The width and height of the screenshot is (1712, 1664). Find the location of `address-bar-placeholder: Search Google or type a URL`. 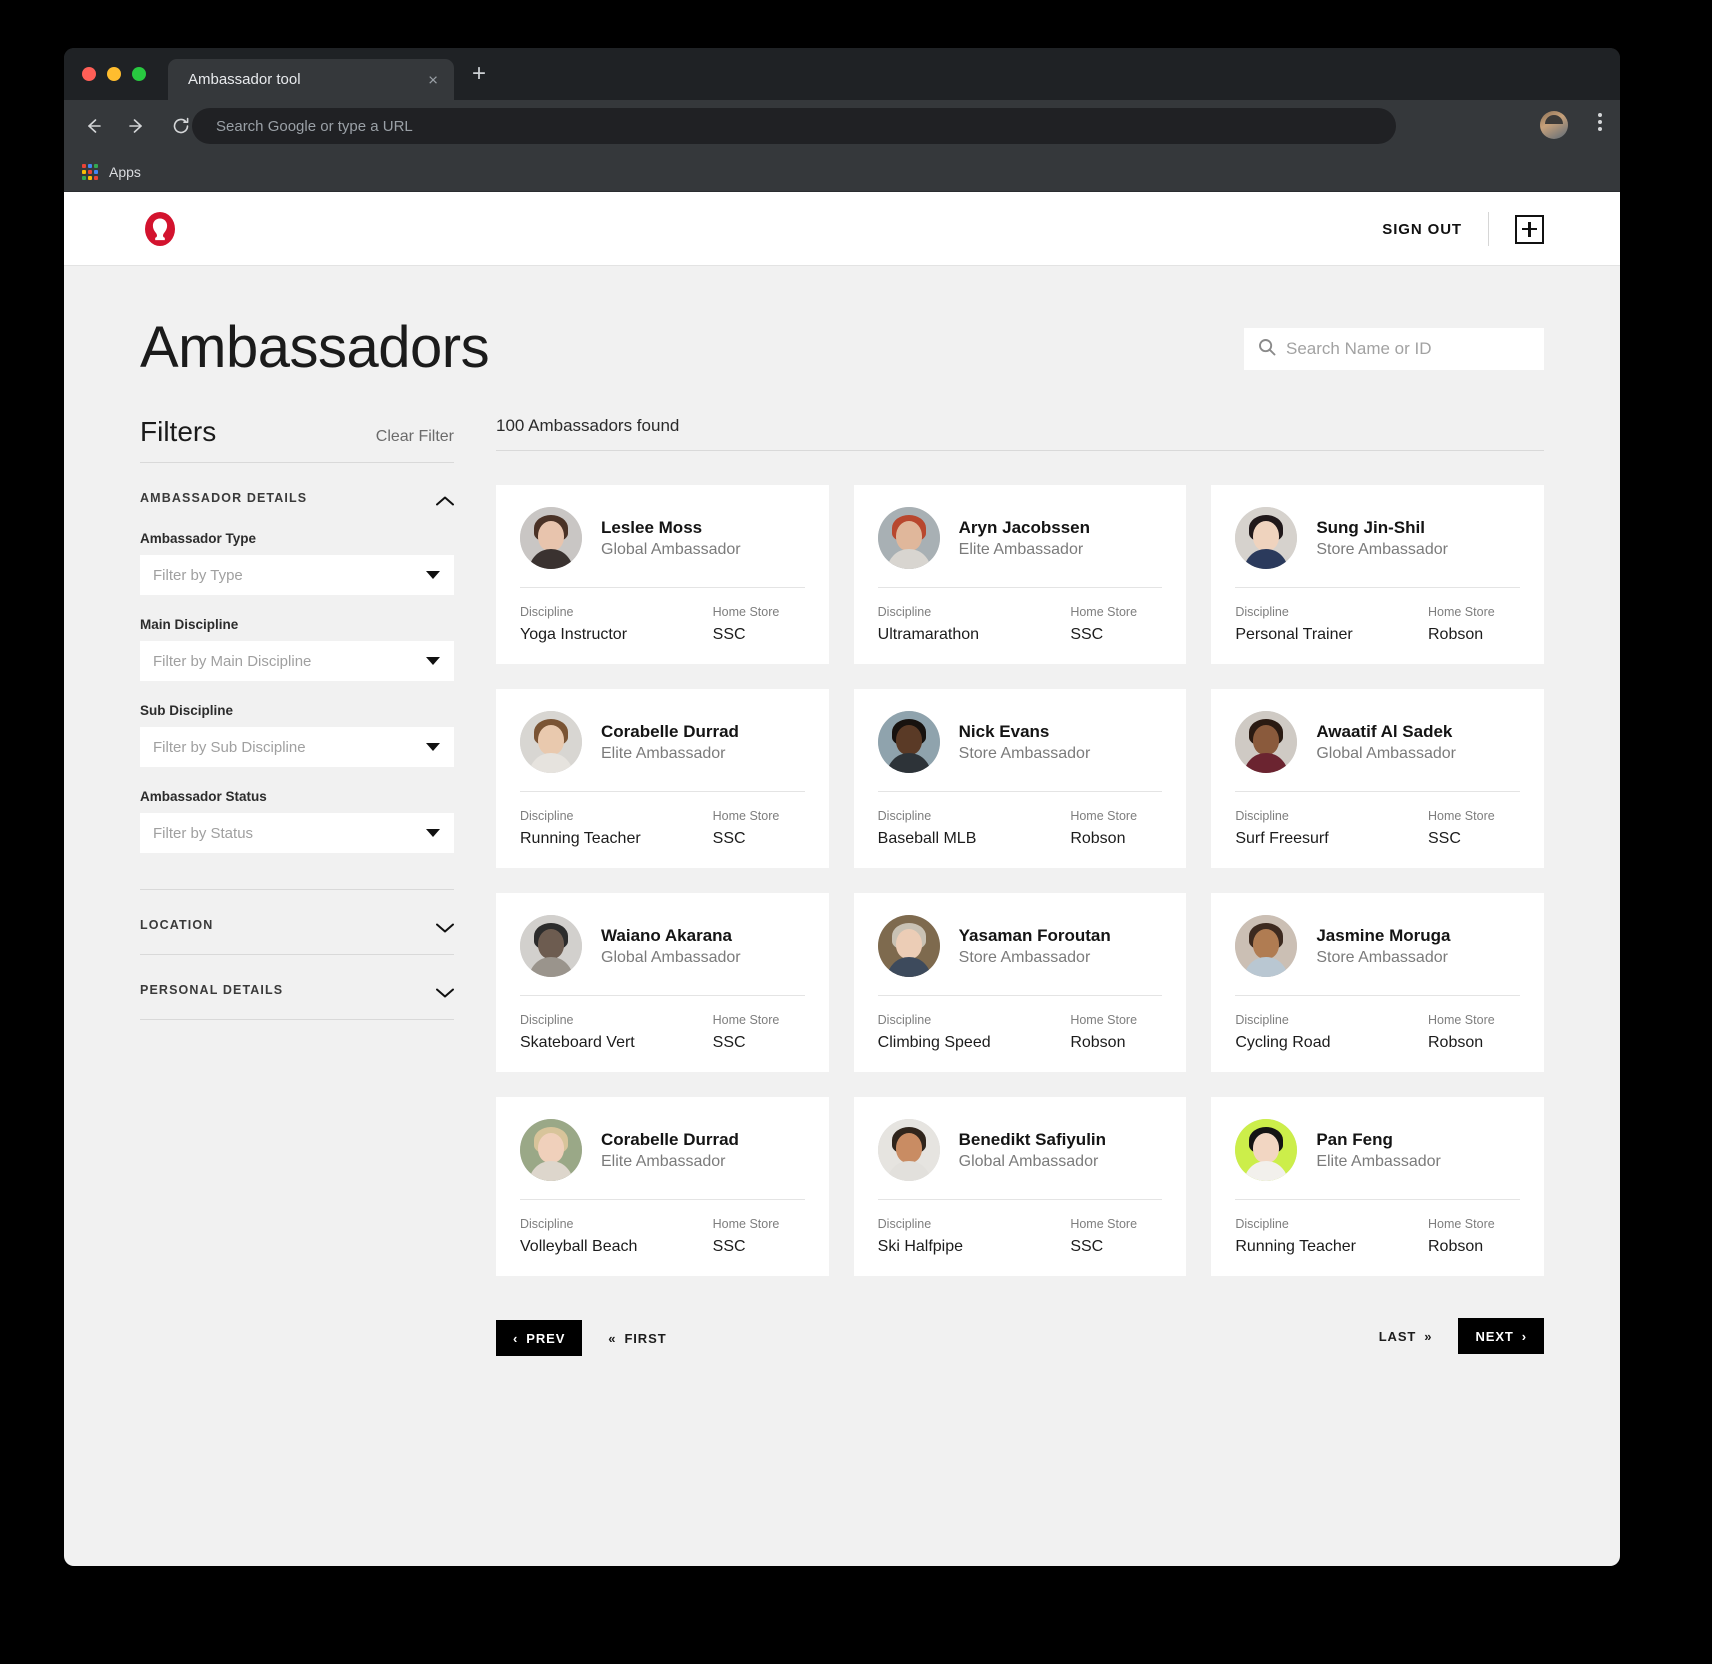

address-bar-placeholder: Search Google or type a URL is located at coordinates (314, 126).